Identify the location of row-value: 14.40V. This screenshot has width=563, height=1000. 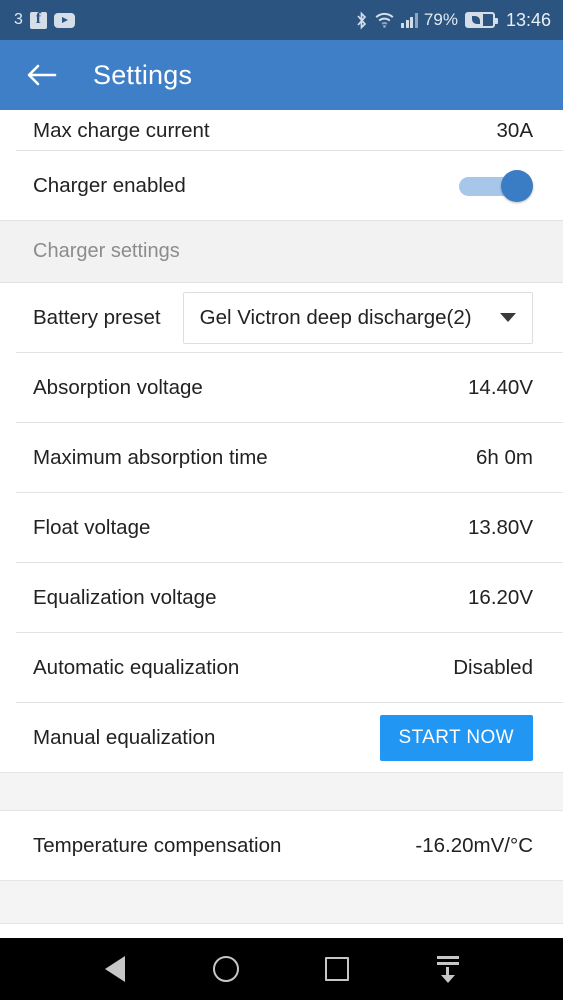
(500, 387).